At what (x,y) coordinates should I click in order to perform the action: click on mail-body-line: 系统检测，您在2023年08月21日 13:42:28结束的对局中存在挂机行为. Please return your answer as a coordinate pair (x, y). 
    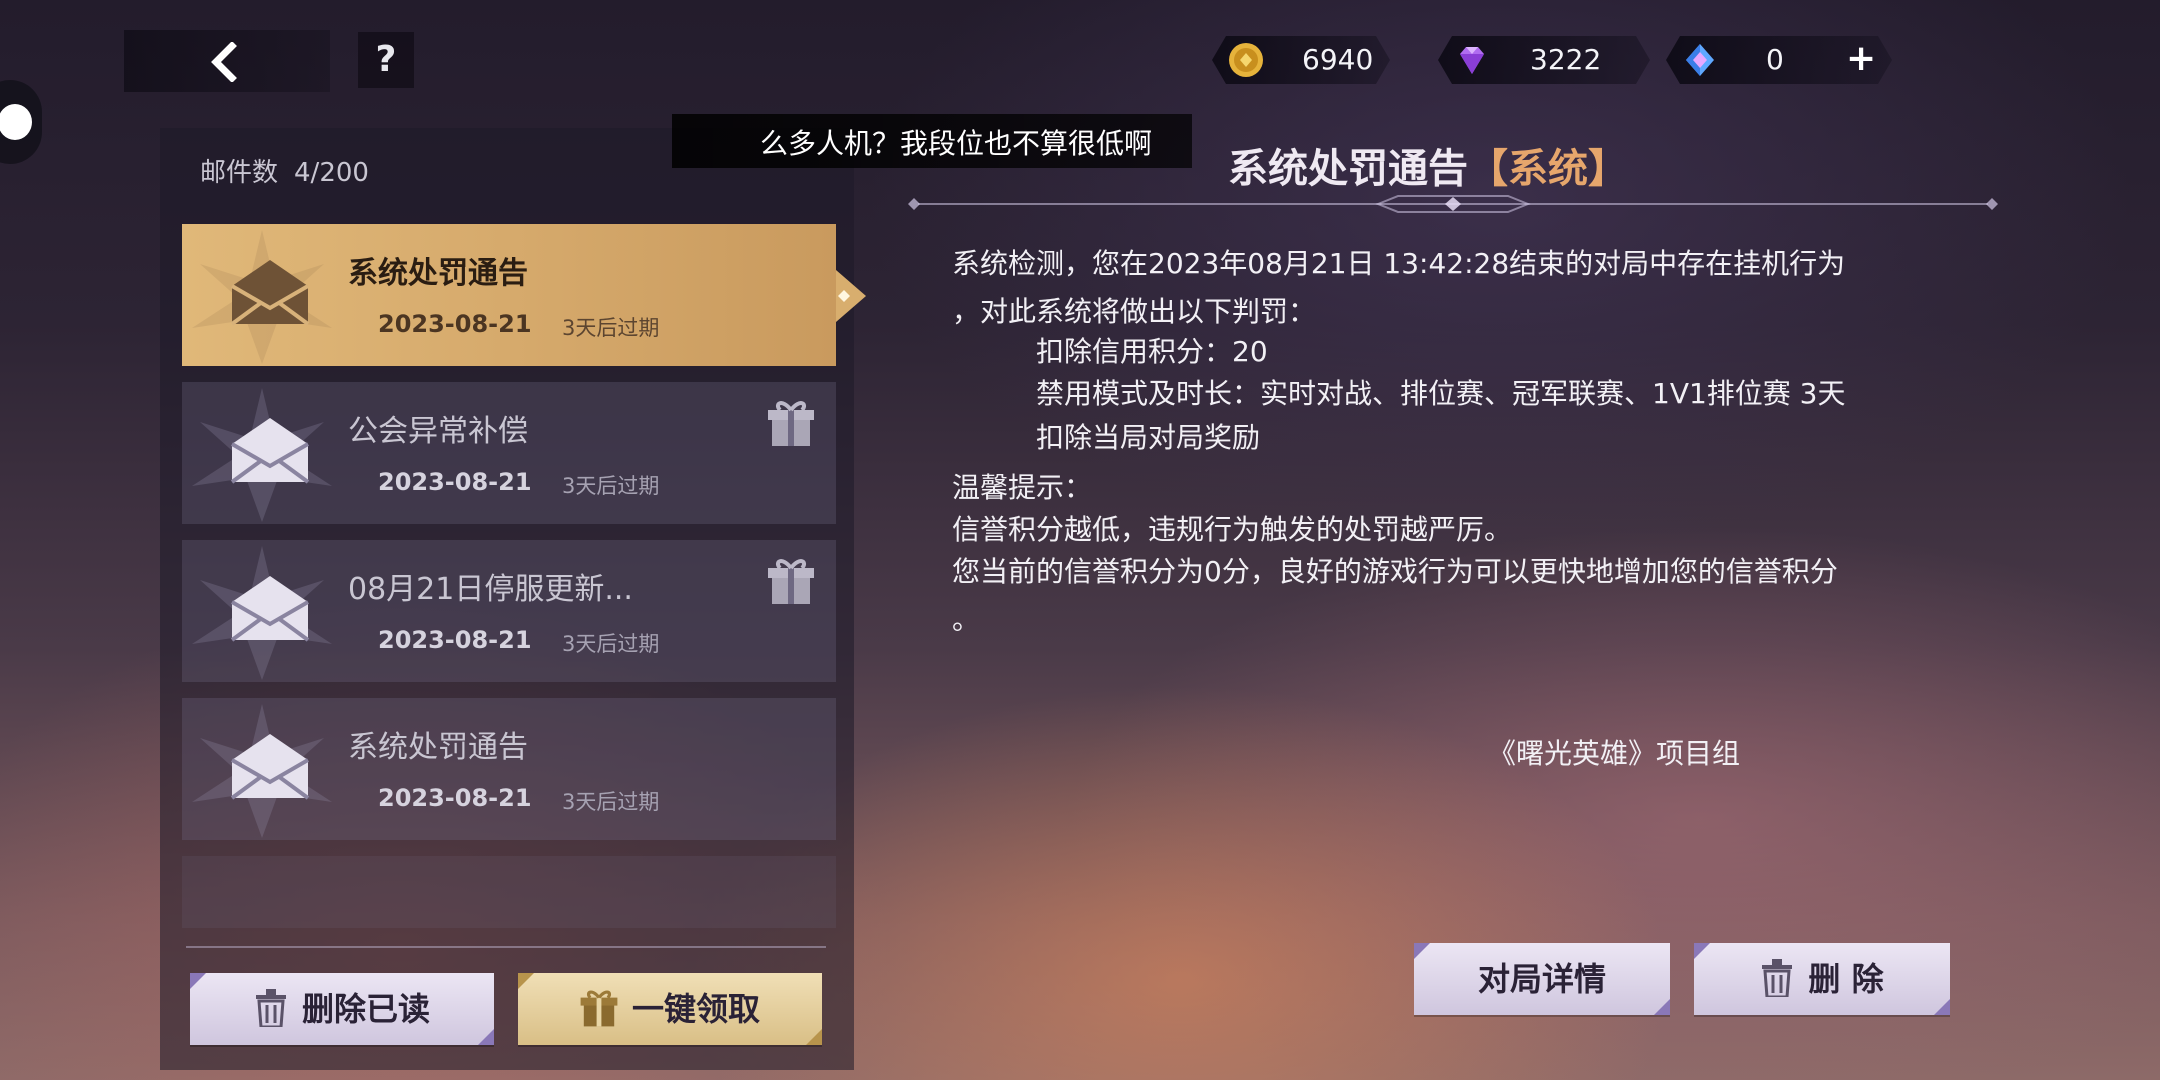
    Looking at the image, I should click on (1399, 263).